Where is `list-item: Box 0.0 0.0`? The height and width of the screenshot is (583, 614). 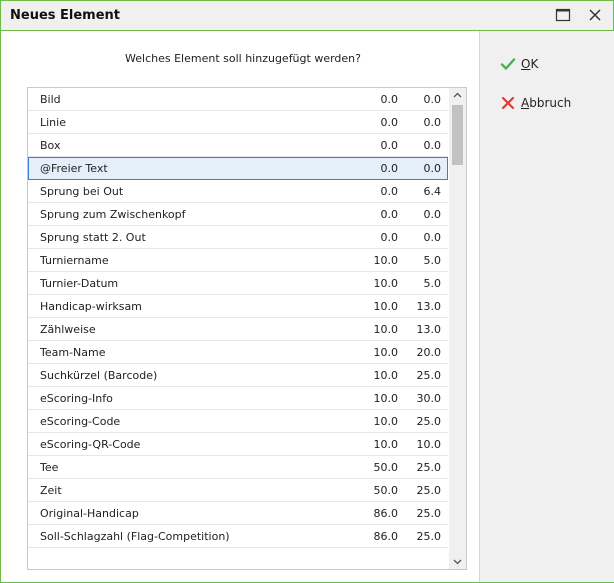
list-item: Box 0.0 0.0 is located at coordinates (238, 145).